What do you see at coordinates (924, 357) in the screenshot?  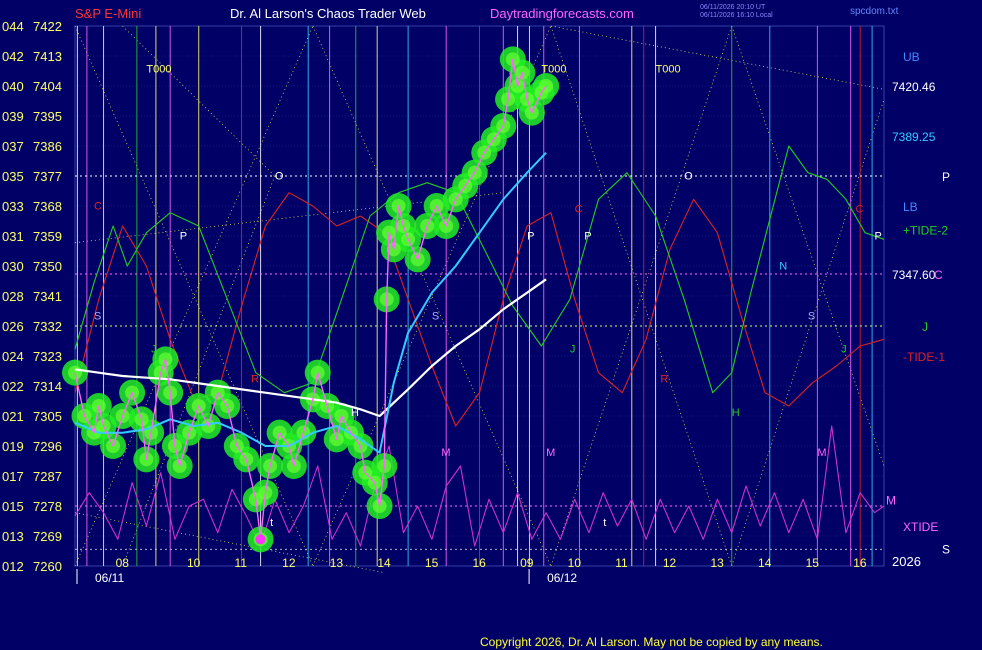 I see `right-label: -TIDE-1` at bounding box center [924, 357].